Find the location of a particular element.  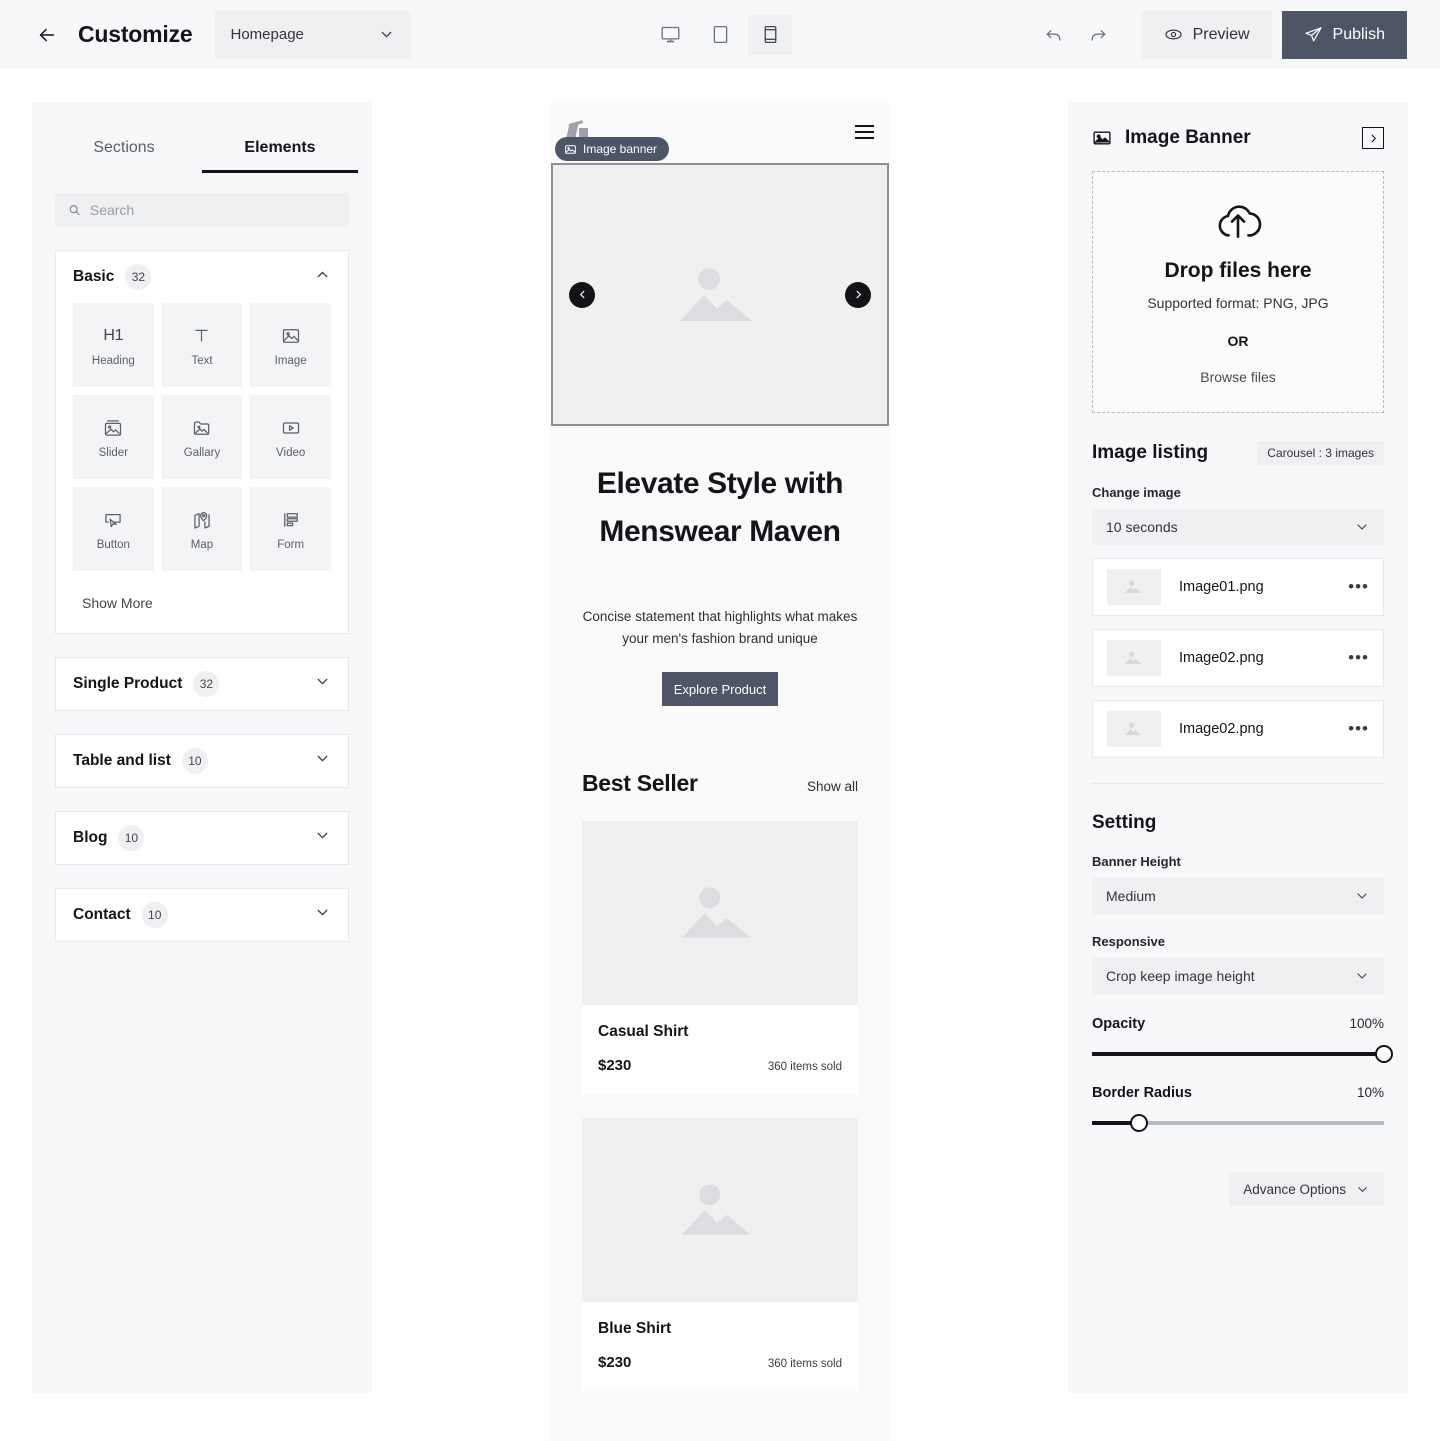

element-map: Map is located at coordinates (202, 529).